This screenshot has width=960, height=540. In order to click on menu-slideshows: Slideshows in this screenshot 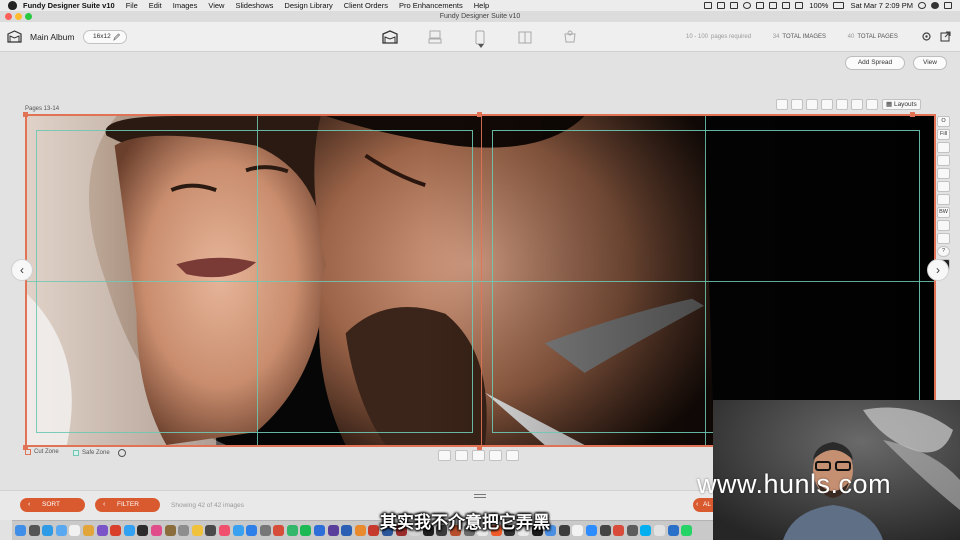, I will do `click(254, 5)`.